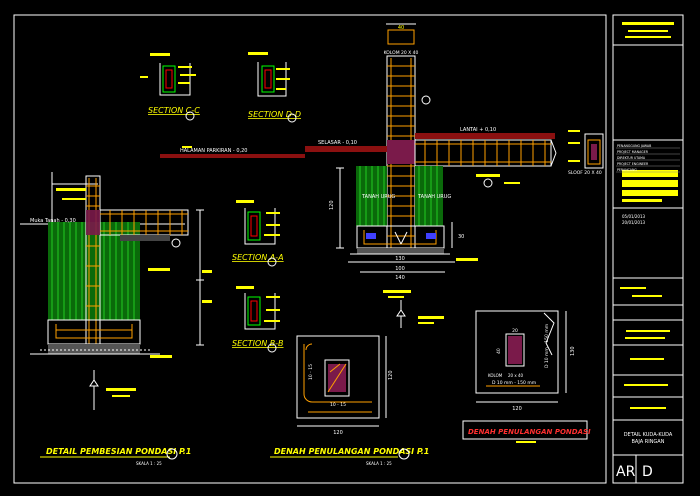  What do you see at coordinates (213, 151) in the screenshot?
I see `halaman-label: HALAMAN PARKIRAN - 0,20` at bounding box center [213, 151].